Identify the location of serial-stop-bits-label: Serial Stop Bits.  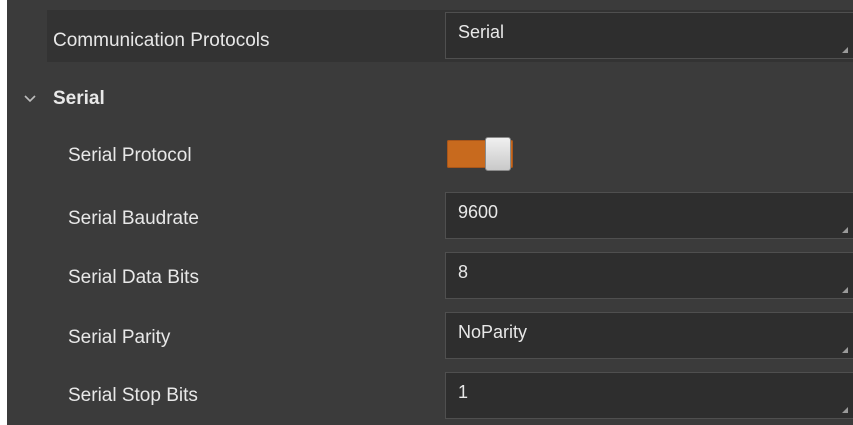
(133, 395).